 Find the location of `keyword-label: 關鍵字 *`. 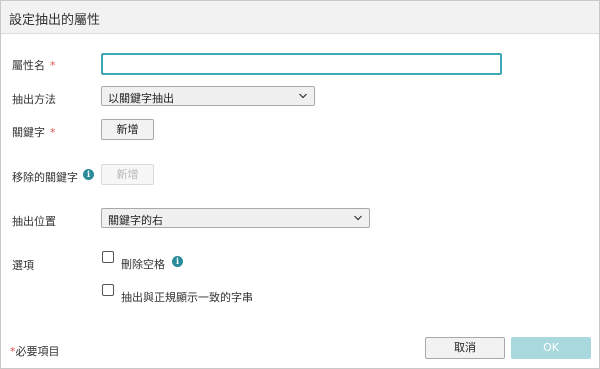

keyword-label: 關鍵字 * is located at coordinates (34, 132).